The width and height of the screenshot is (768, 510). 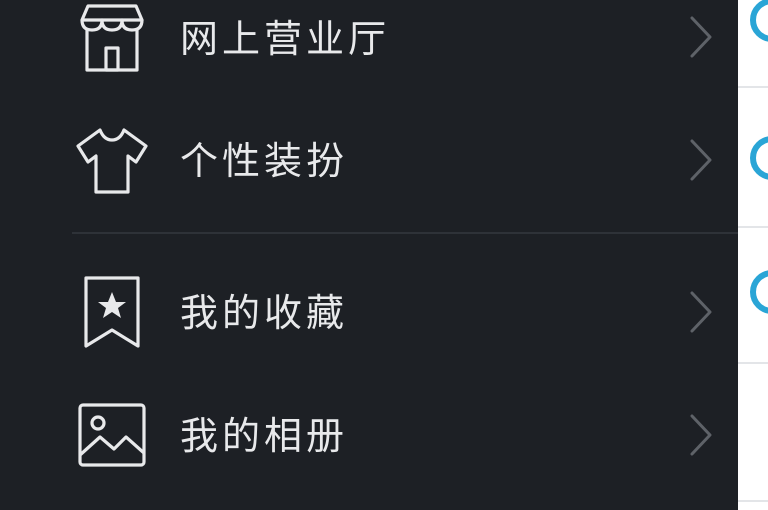 What do you see at coordinates (264, 436) in the screenshot?
I see `menu-item-label: 我的相册` at bounding box center [264, 436].